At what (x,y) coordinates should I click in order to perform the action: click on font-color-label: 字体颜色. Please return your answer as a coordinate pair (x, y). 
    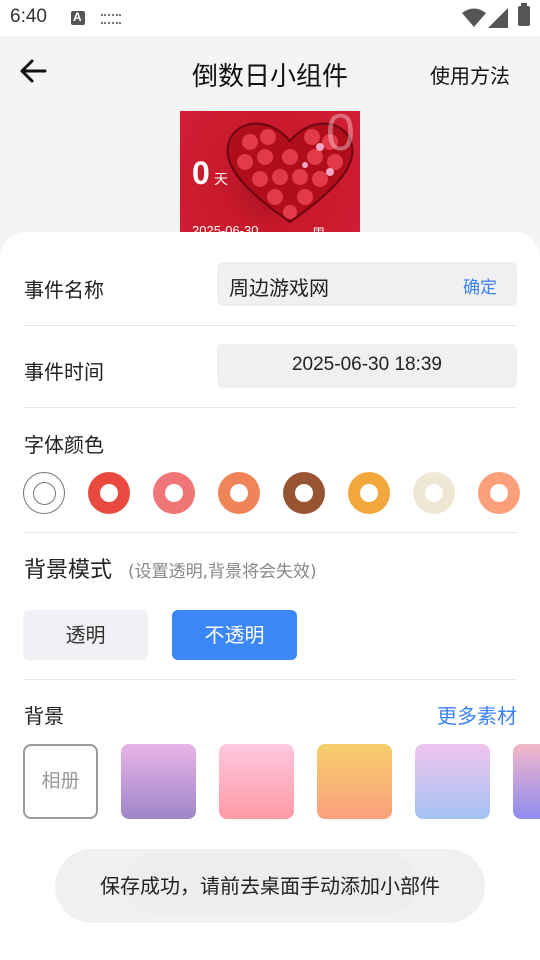
    Looking at the image, I should click on (64, 445).